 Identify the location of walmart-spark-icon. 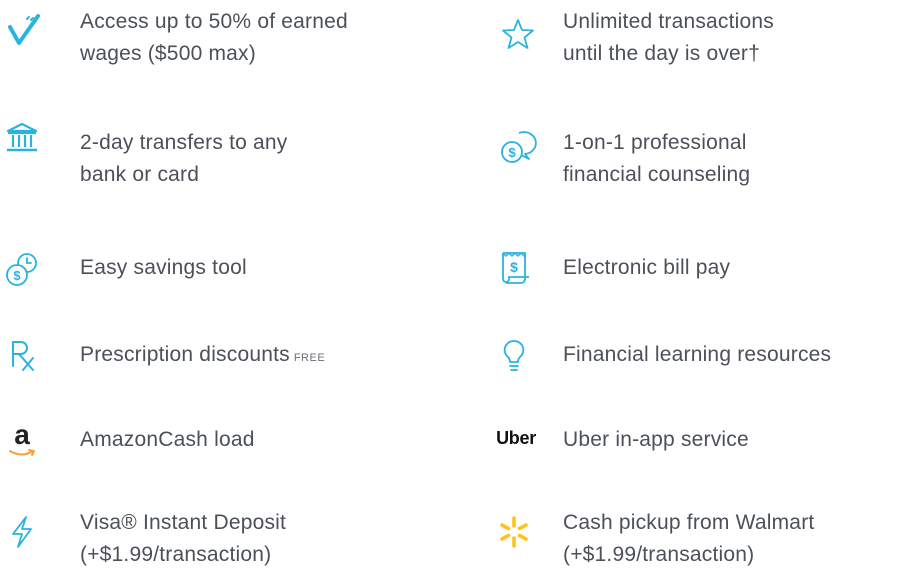
(514, 532).